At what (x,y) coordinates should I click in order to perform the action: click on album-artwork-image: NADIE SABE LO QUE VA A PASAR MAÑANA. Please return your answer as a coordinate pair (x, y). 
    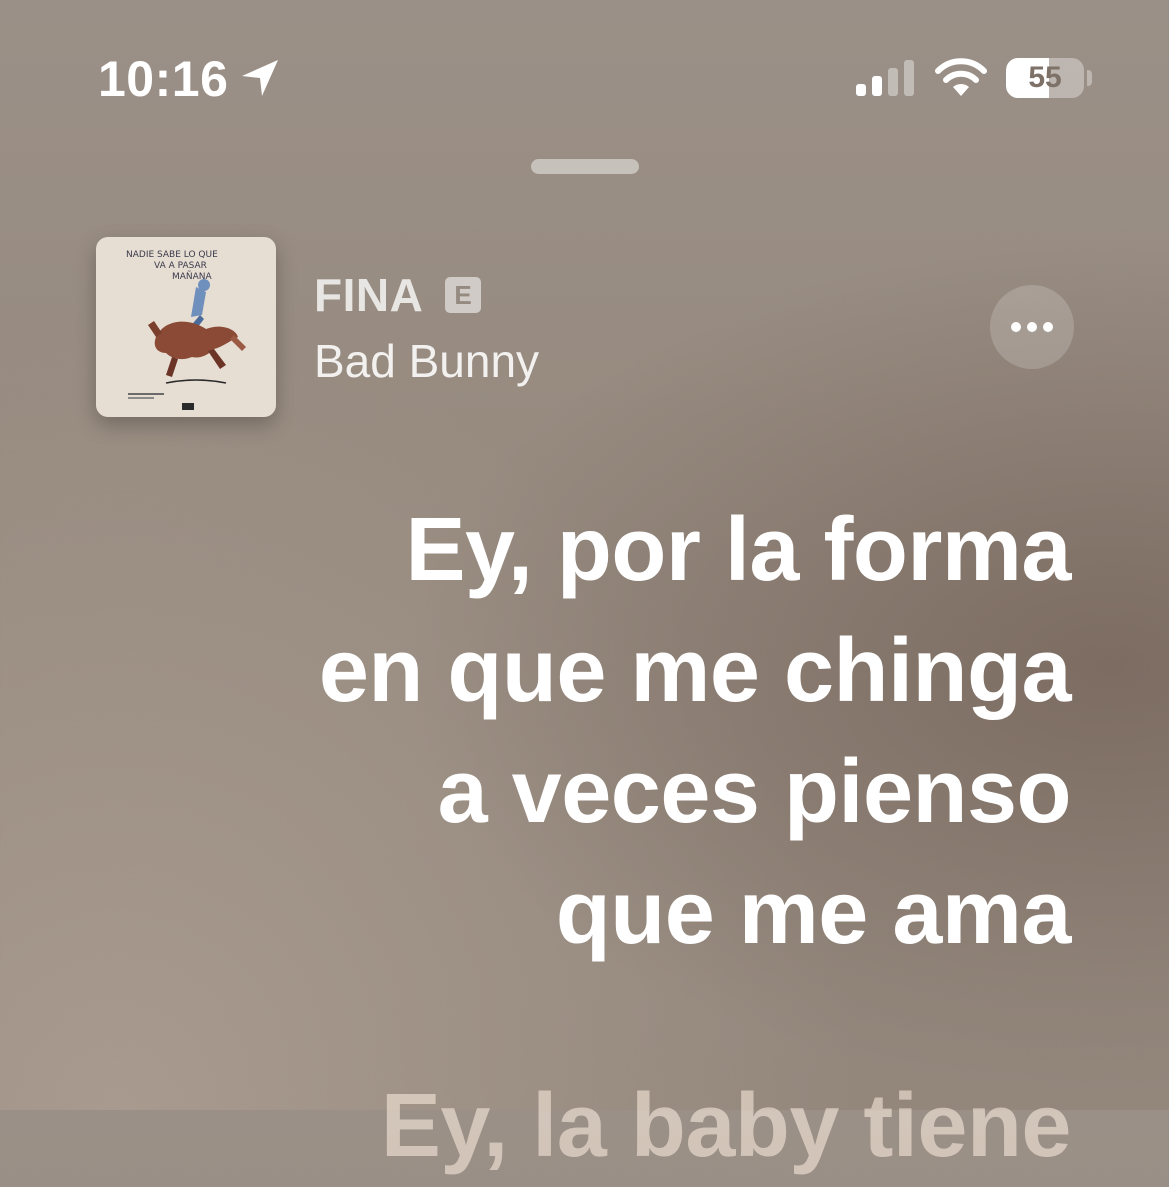
    Looking at the image, I should click on (186, 327).